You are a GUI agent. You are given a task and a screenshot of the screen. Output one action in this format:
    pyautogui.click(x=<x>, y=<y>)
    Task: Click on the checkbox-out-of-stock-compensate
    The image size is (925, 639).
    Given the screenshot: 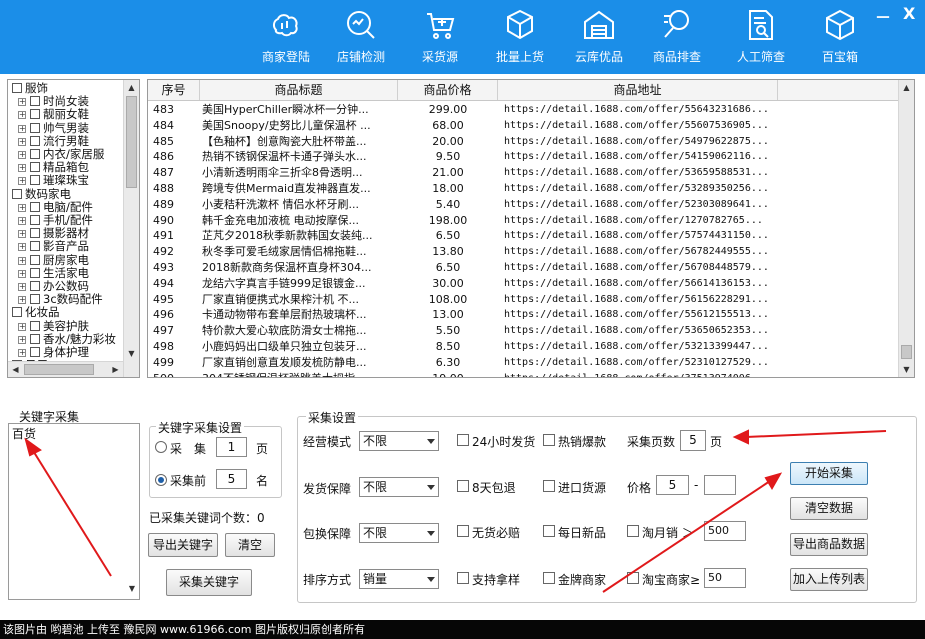 What is the action you would take?
    pyautogui.click(x=463, y=531)
    